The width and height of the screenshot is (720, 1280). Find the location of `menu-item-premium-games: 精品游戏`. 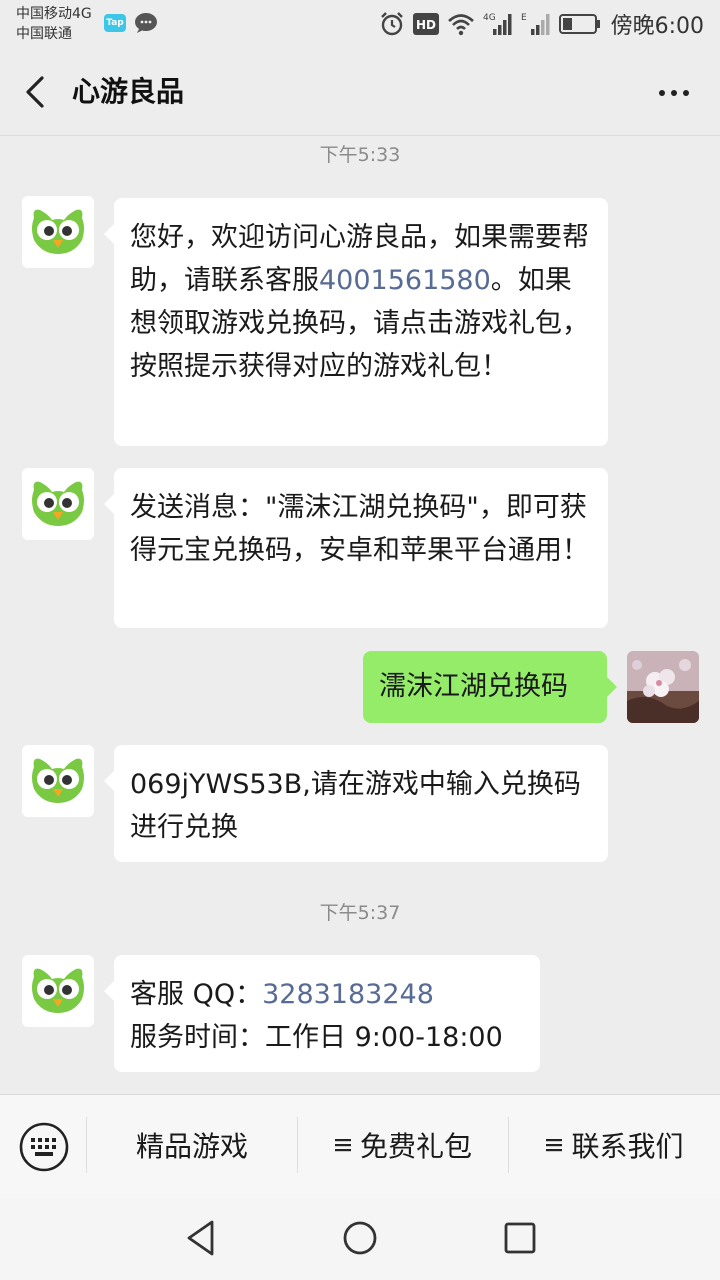

menu-item-premium-games: 精品游戏 is located at coordinates (192, 1147).